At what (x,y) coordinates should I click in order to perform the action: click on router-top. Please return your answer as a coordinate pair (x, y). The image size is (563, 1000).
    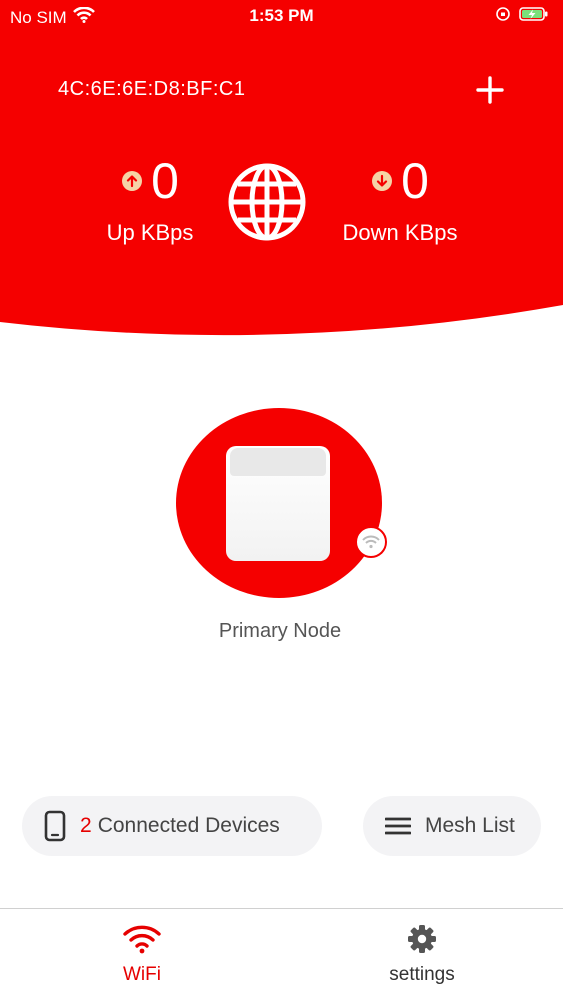
    Looking at the image, I should click on (278, 462).